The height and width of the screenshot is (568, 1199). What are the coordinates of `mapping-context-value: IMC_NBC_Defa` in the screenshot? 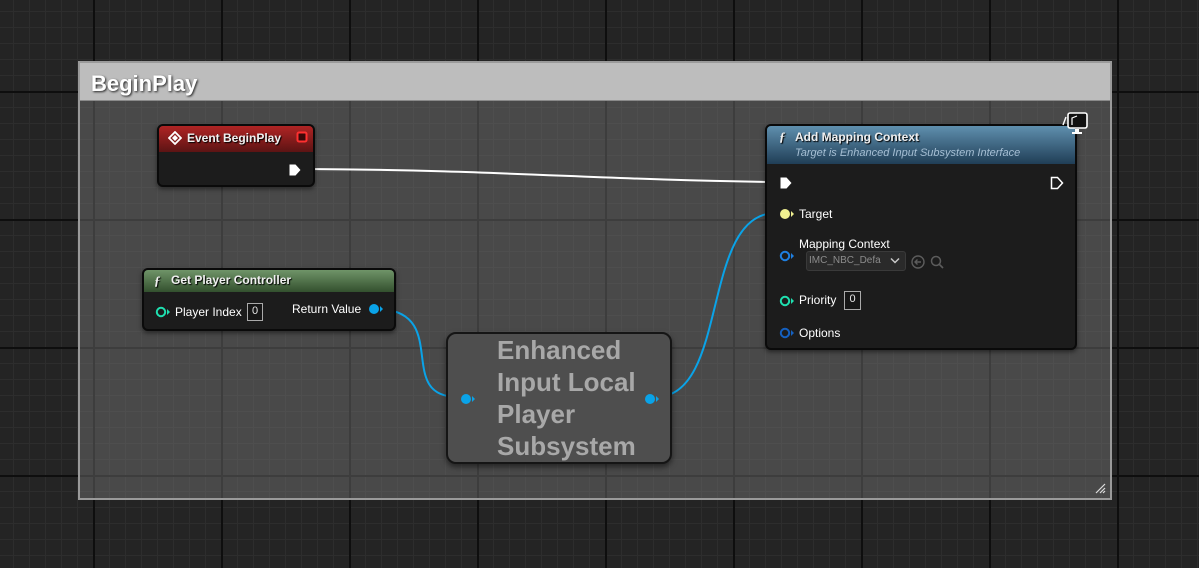 It's located at (845, 260).